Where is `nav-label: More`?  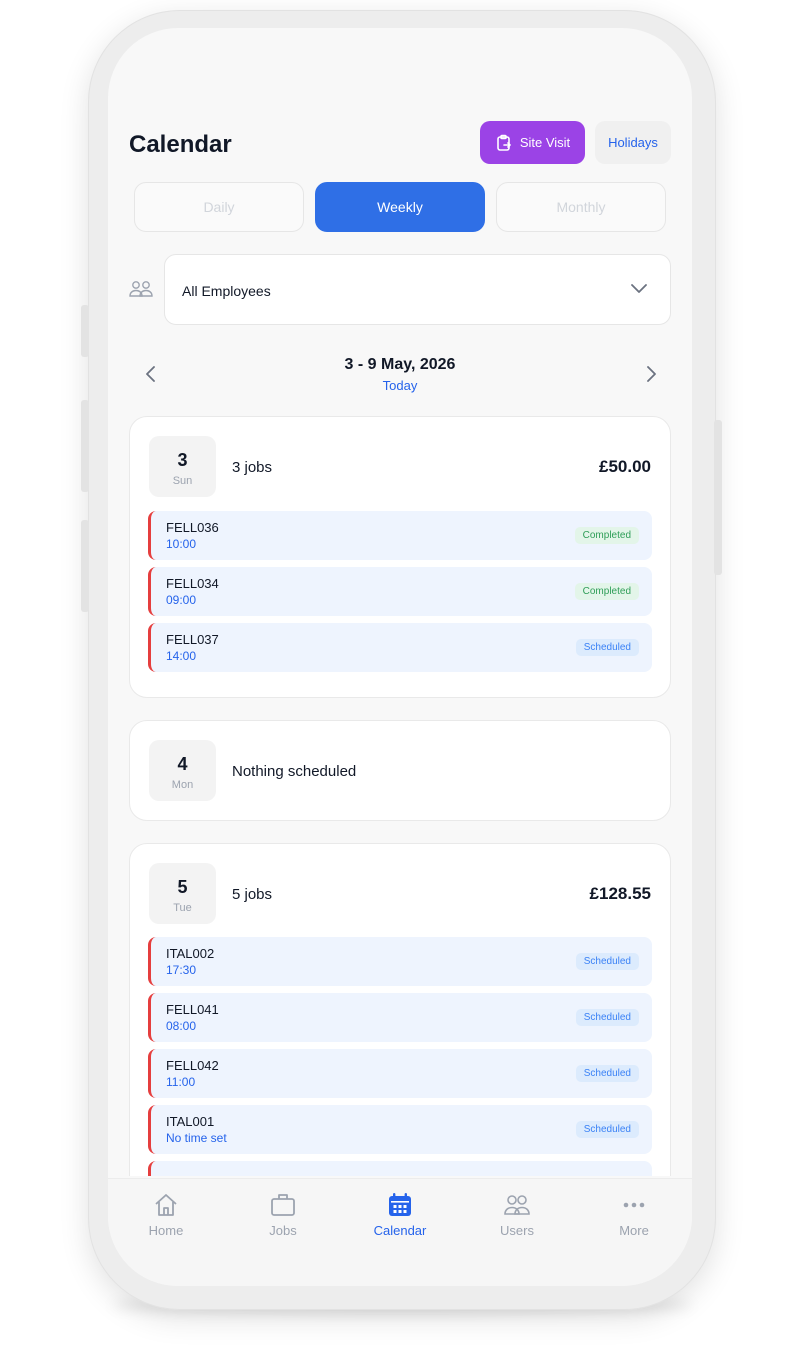 nav-label: More is located at coordinates (634, 1230).